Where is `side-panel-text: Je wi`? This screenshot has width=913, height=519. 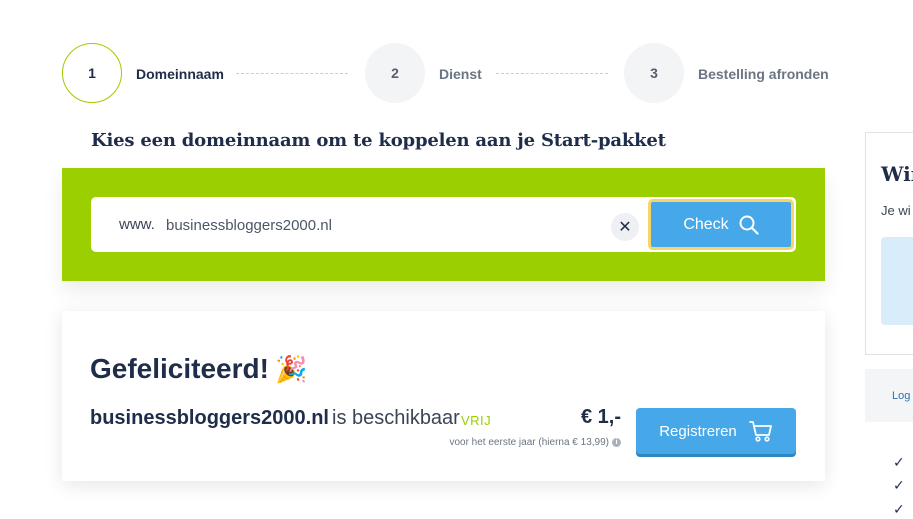
side-panel-text: Je wi is located at coordinates (896, 210).